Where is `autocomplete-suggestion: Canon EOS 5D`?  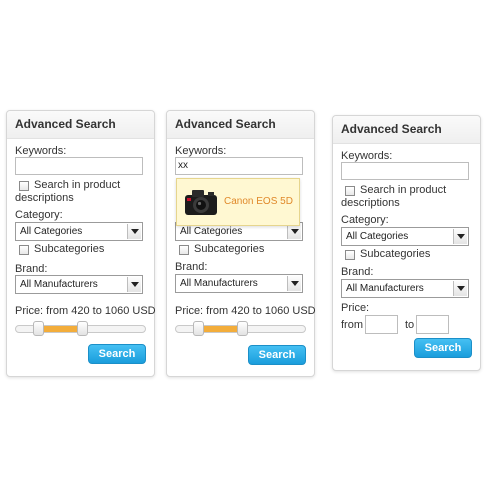 autocomplete-suggestion: Canon EOS 5D is located at coordinates (238, 202).